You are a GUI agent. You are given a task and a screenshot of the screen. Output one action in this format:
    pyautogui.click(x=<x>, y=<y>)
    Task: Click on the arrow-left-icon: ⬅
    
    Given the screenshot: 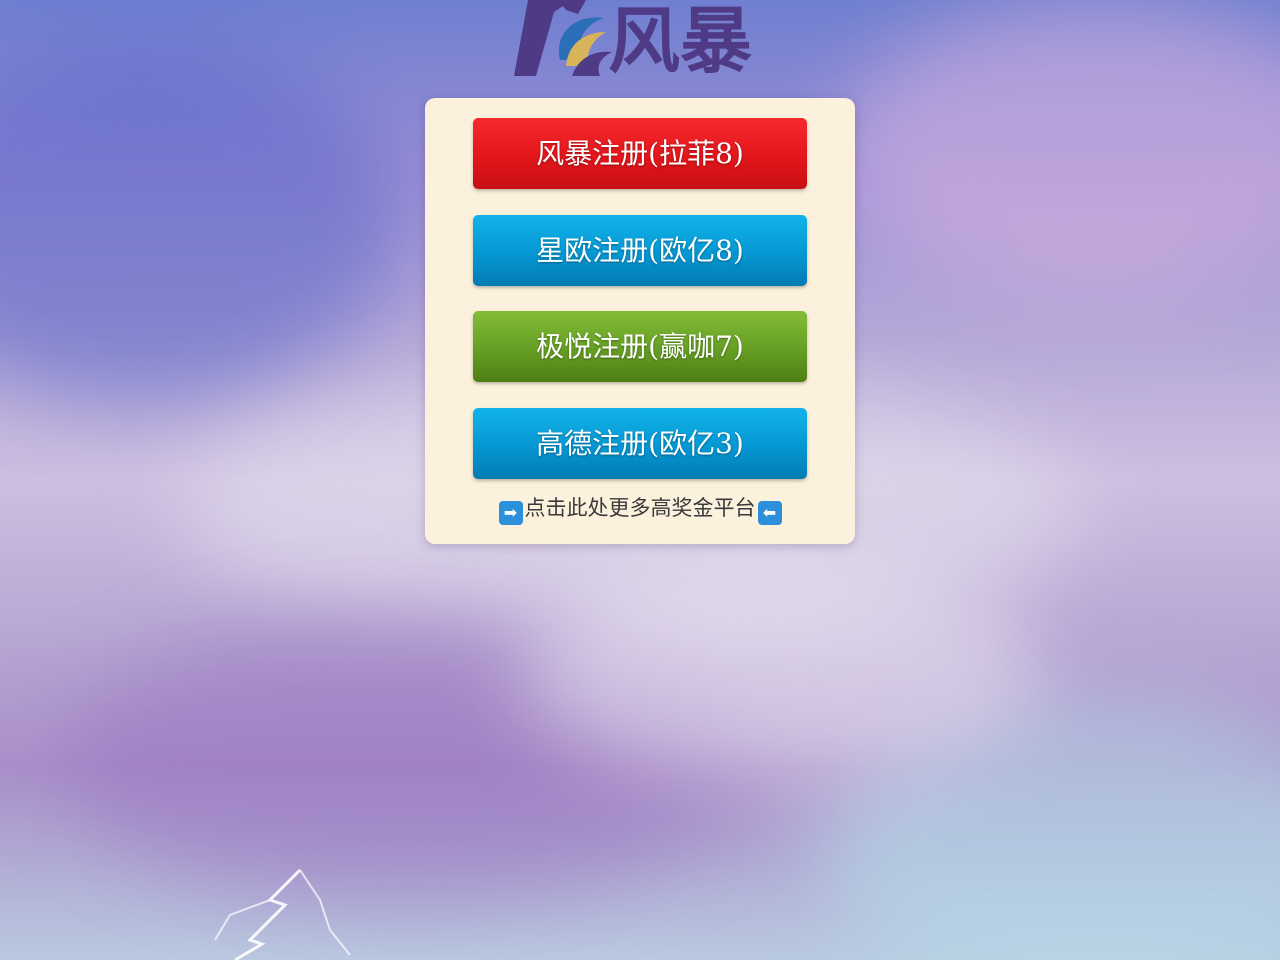 What is the action you would take?
    pyautogui.click(x=769, y=513)
    